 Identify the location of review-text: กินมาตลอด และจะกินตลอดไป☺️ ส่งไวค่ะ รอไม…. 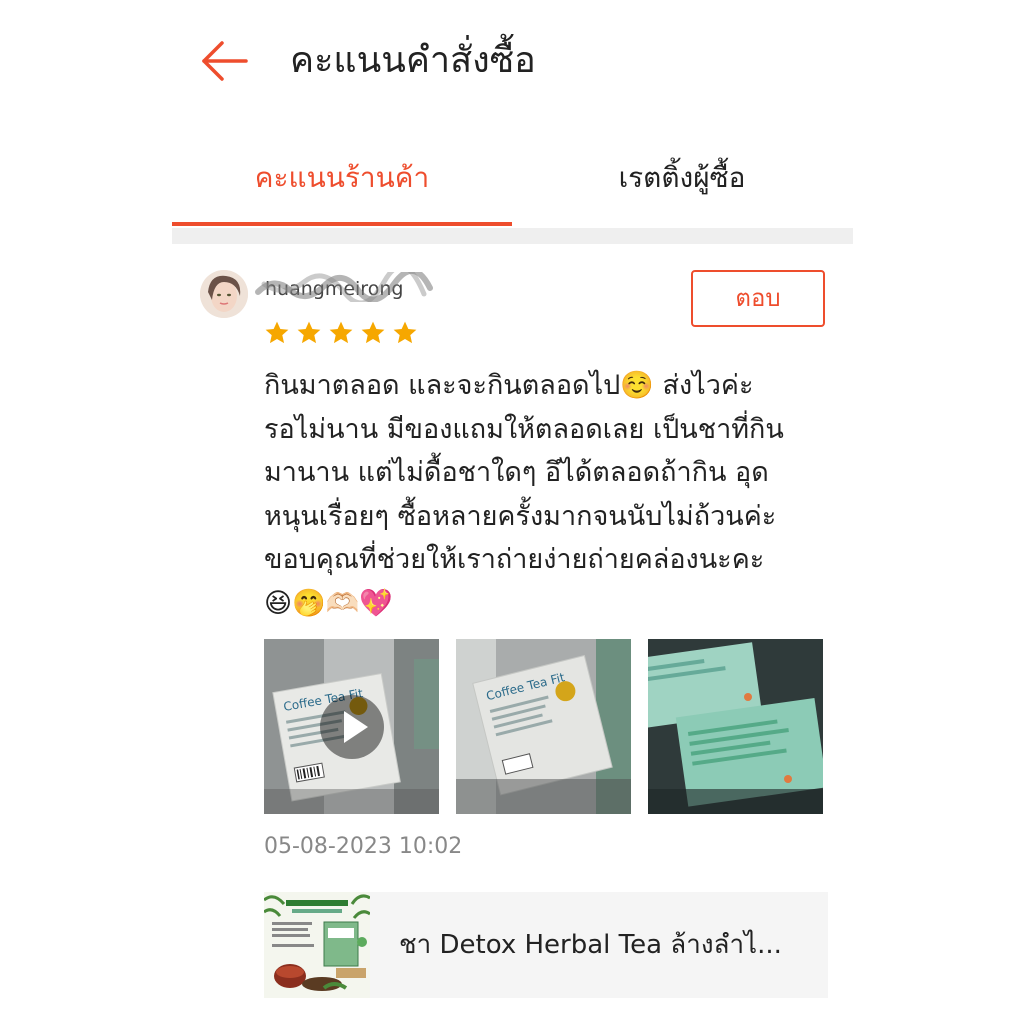
(524, 494).